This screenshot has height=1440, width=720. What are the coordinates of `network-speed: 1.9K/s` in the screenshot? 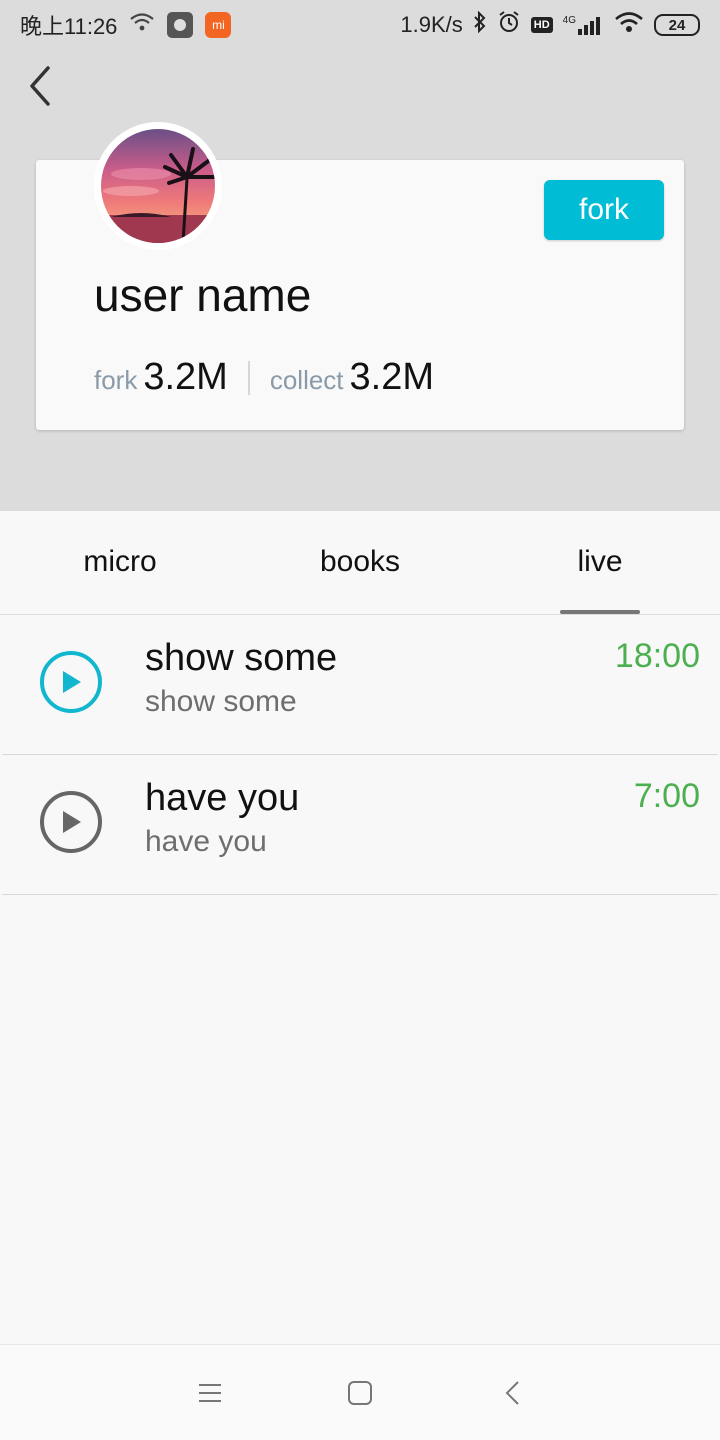 It's located at (431, 24).